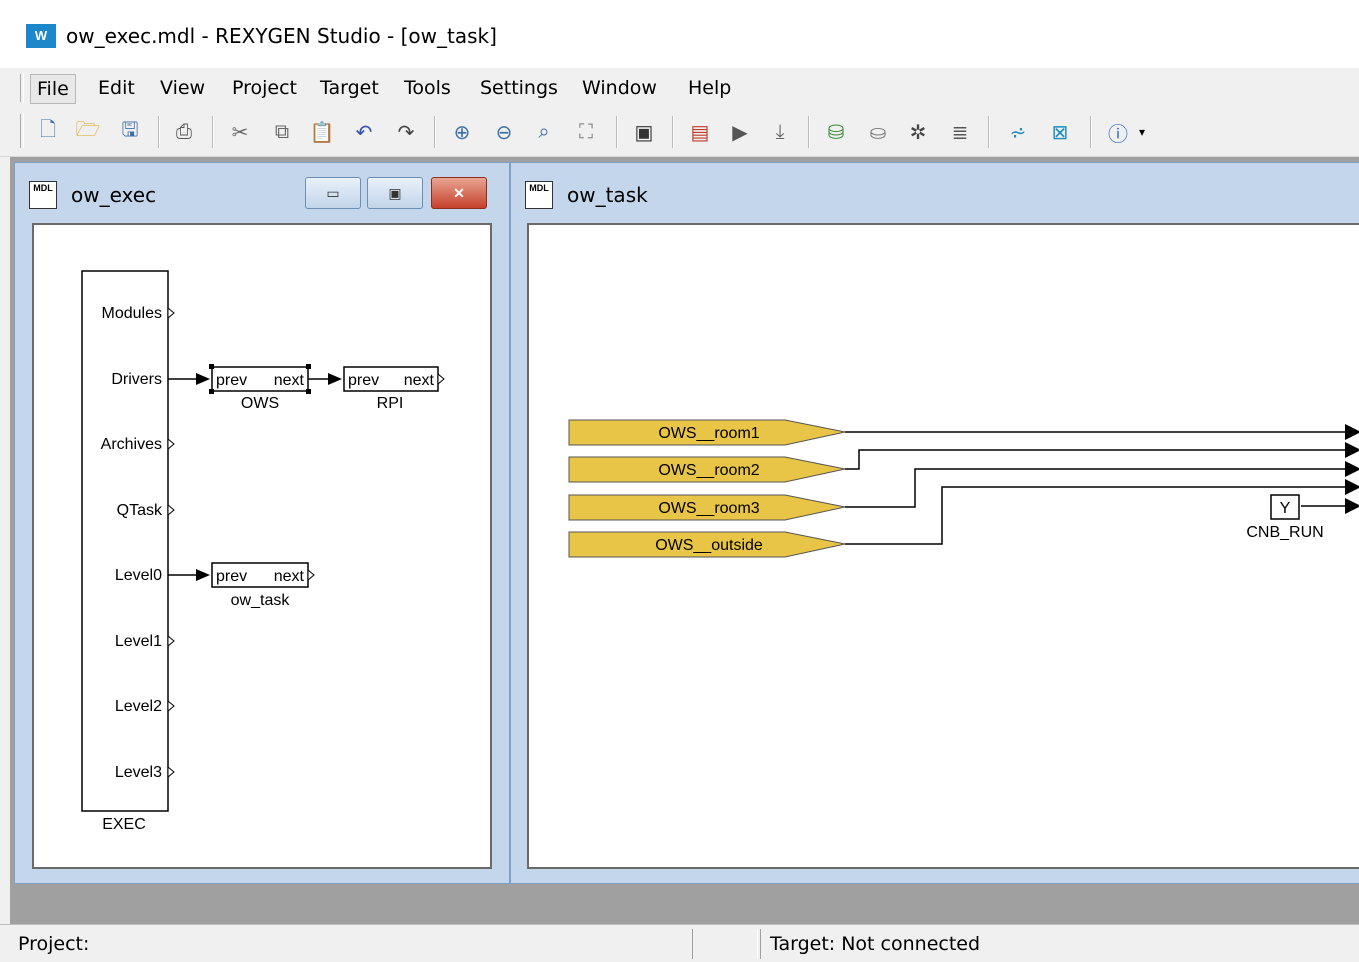  What do you see at coordinates (240, 132) in the screenshot?
I see `cut-icon: ✂` at bounding box center [240, 132].